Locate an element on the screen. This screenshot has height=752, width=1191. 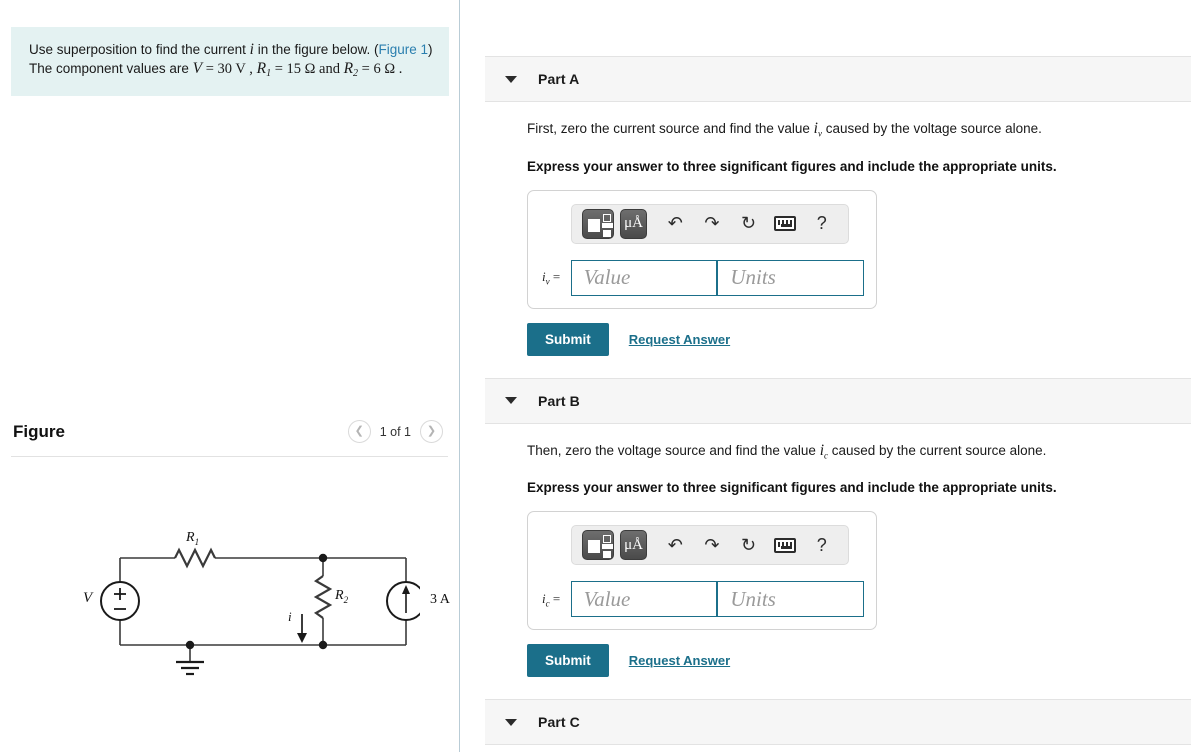
answer-label-a: iv = is located at coordinates (551, 277).